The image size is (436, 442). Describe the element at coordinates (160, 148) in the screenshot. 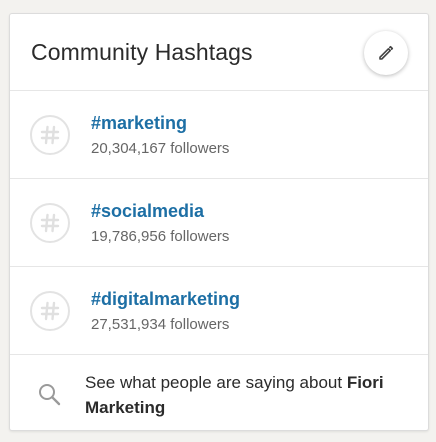

I see `follower-count: 20,304,167 followers` at that location.